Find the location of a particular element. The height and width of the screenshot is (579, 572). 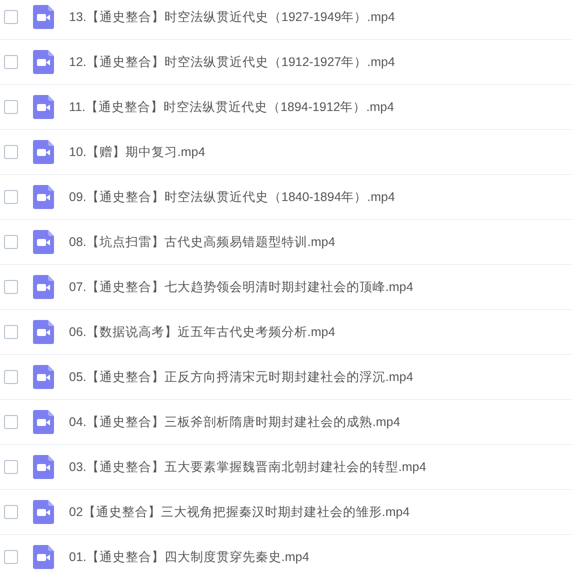

file-name: 01.【通史整合】四大制度贯穿先秦史.mp4 is located at coordinates (189, 557).